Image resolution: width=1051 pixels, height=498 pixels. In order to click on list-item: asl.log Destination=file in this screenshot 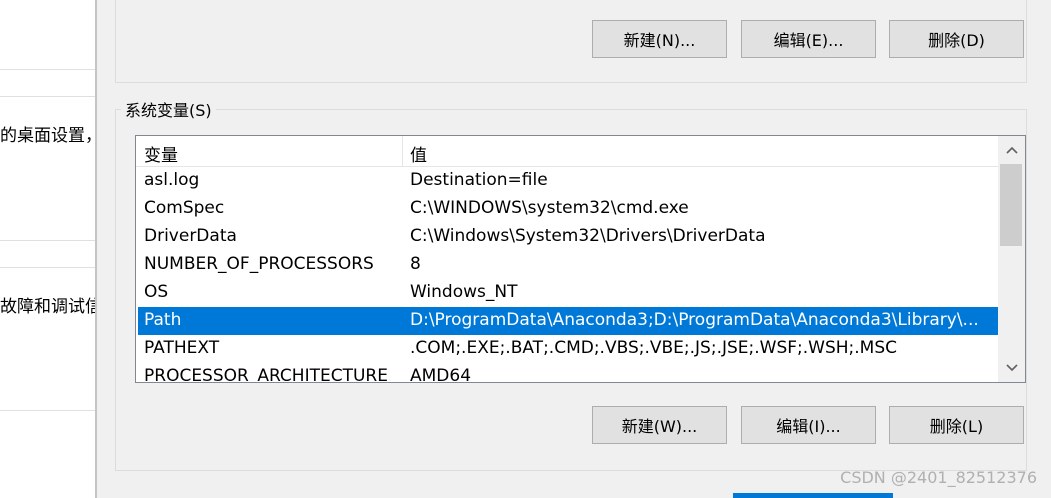, I will do `click(568, 181)`.